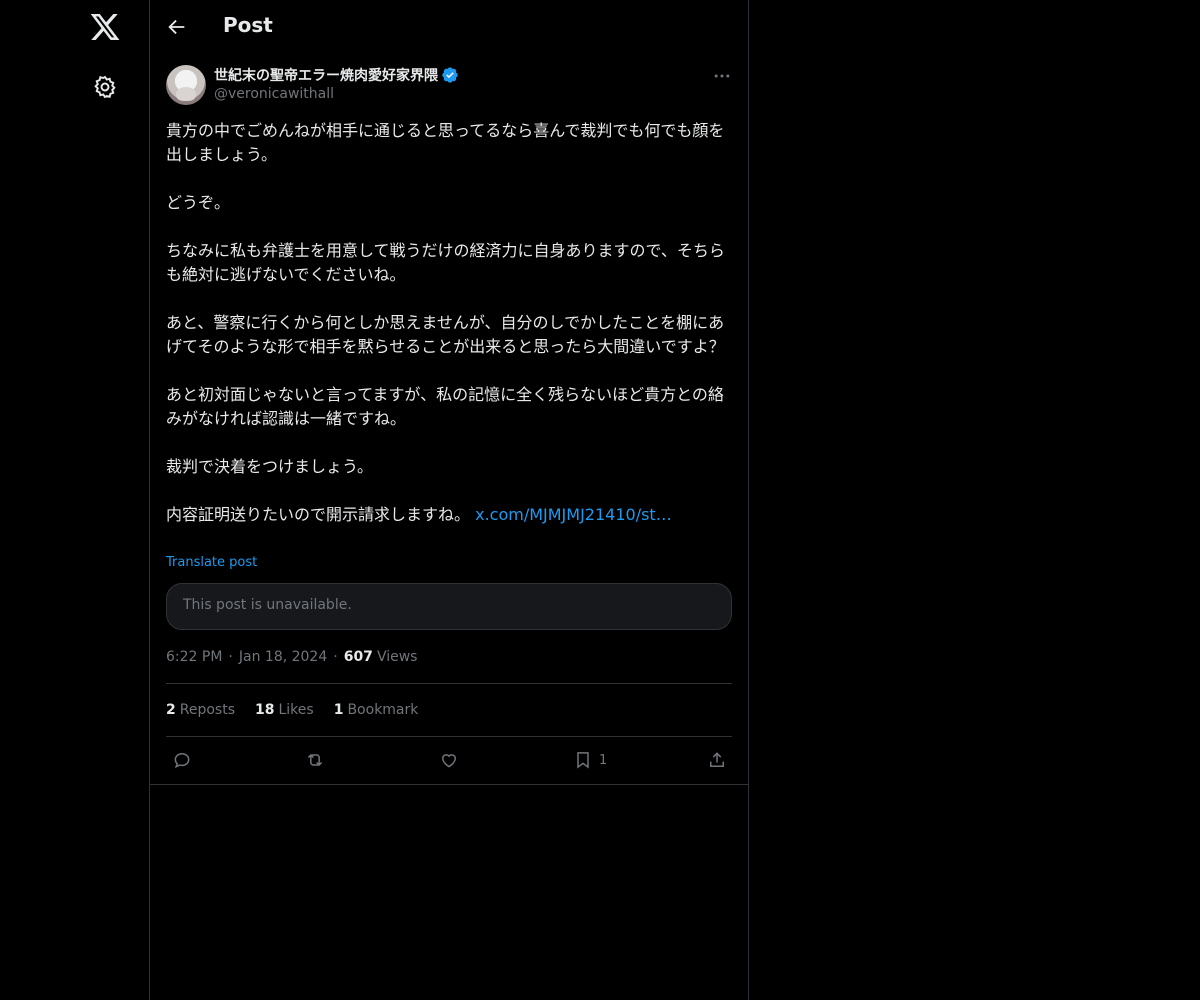  I want to click on arrow-left-icon, so click(177, 27).